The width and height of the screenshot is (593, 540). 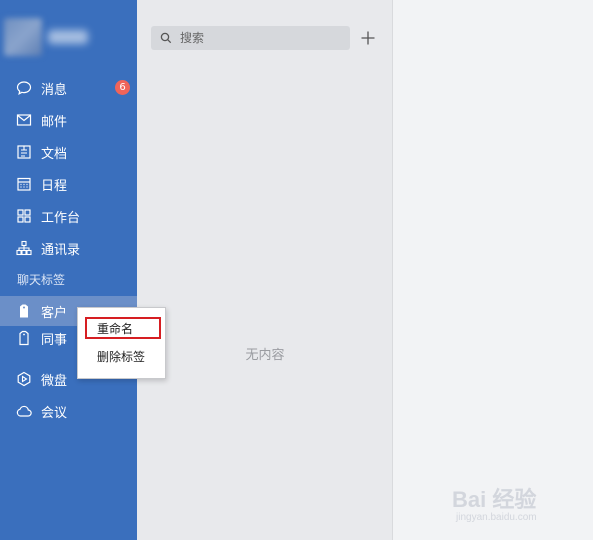 What do you see at coordinates (123, 356) in the screenshot?
I see `menu-item-delete-tag: 删除标签` at bounding box center [123, 356].